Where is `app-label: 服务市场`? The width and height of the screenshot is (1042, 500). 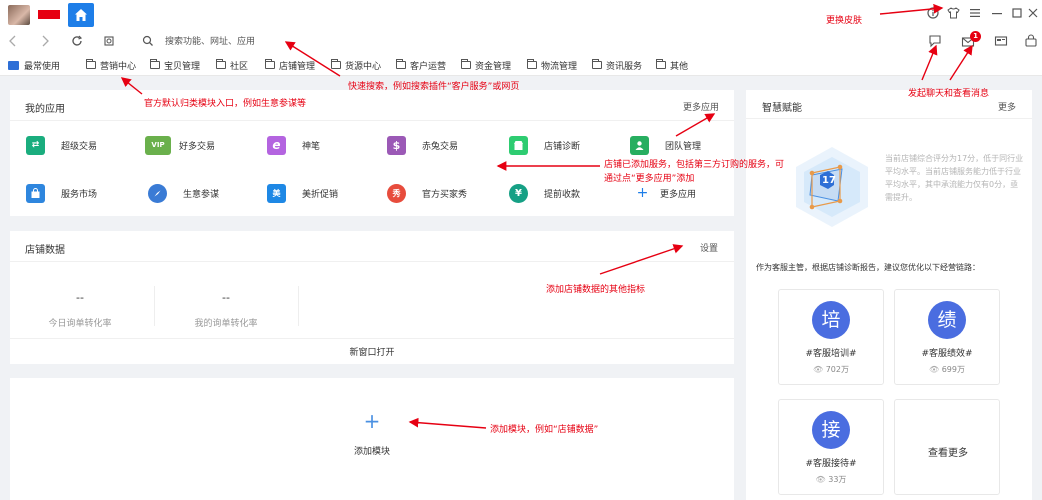
app-label: 服务市场 is located at coordinates (79, 194).